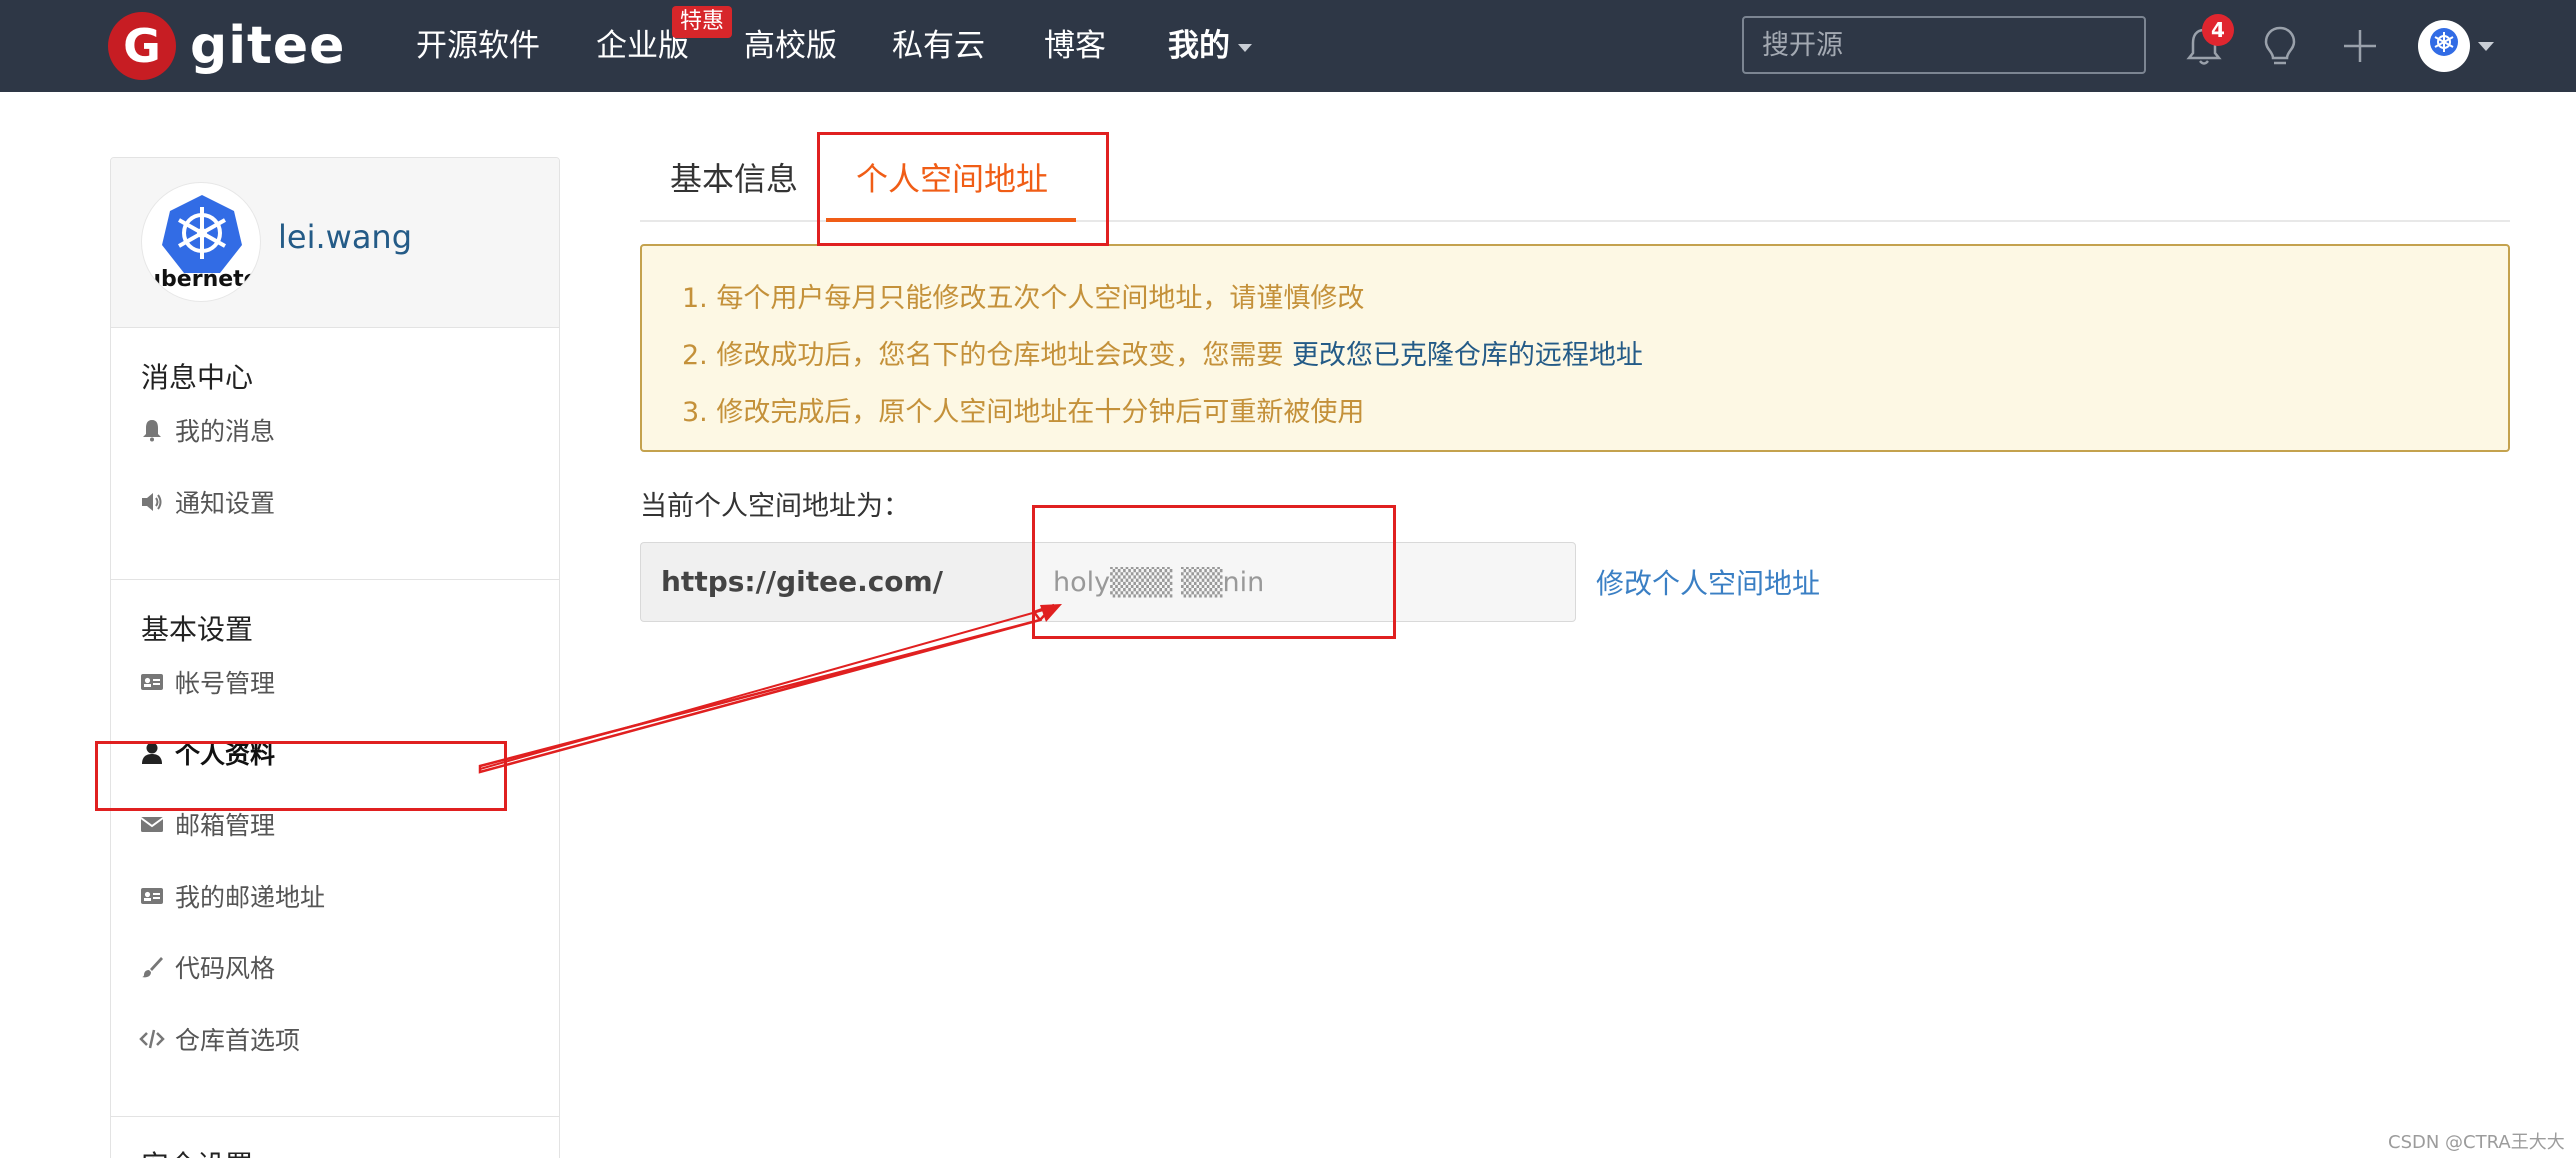 The width and height of the screenshot is (2576, 1158). I want to click on logo-badge-icon: G, so click(142, 46).